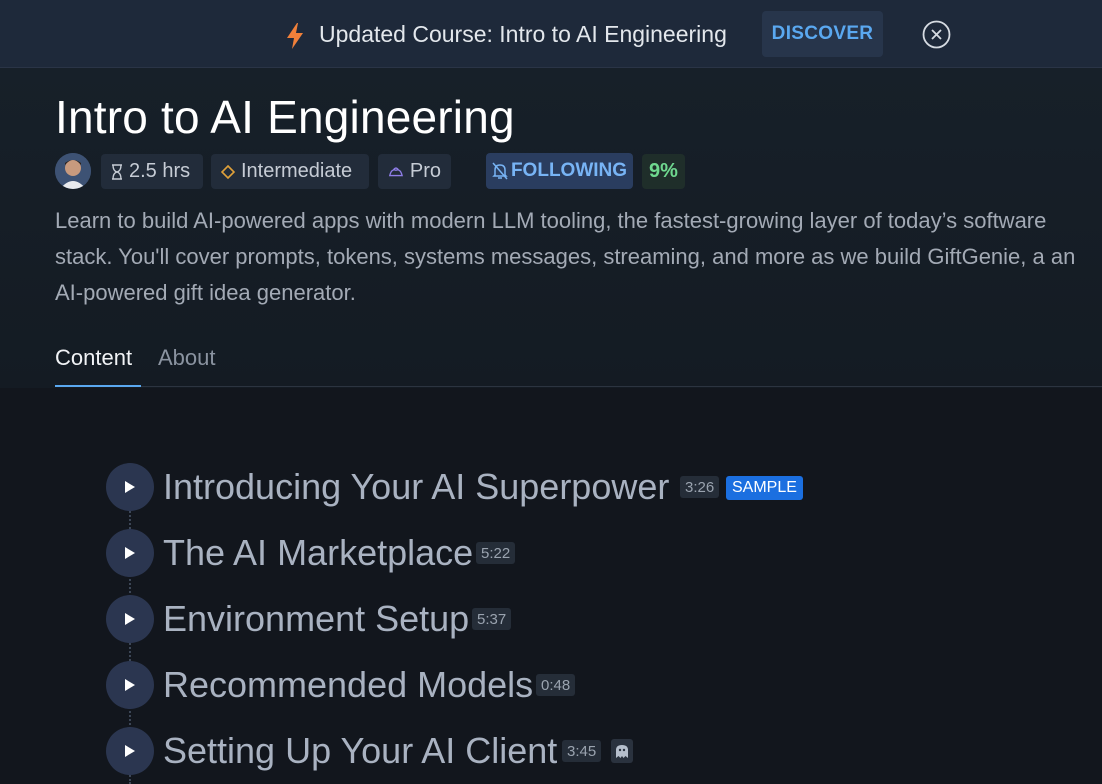 Image resolution: width=1102 pixels, height=784 pixels. I want to click on avatar, so click(73, 171).